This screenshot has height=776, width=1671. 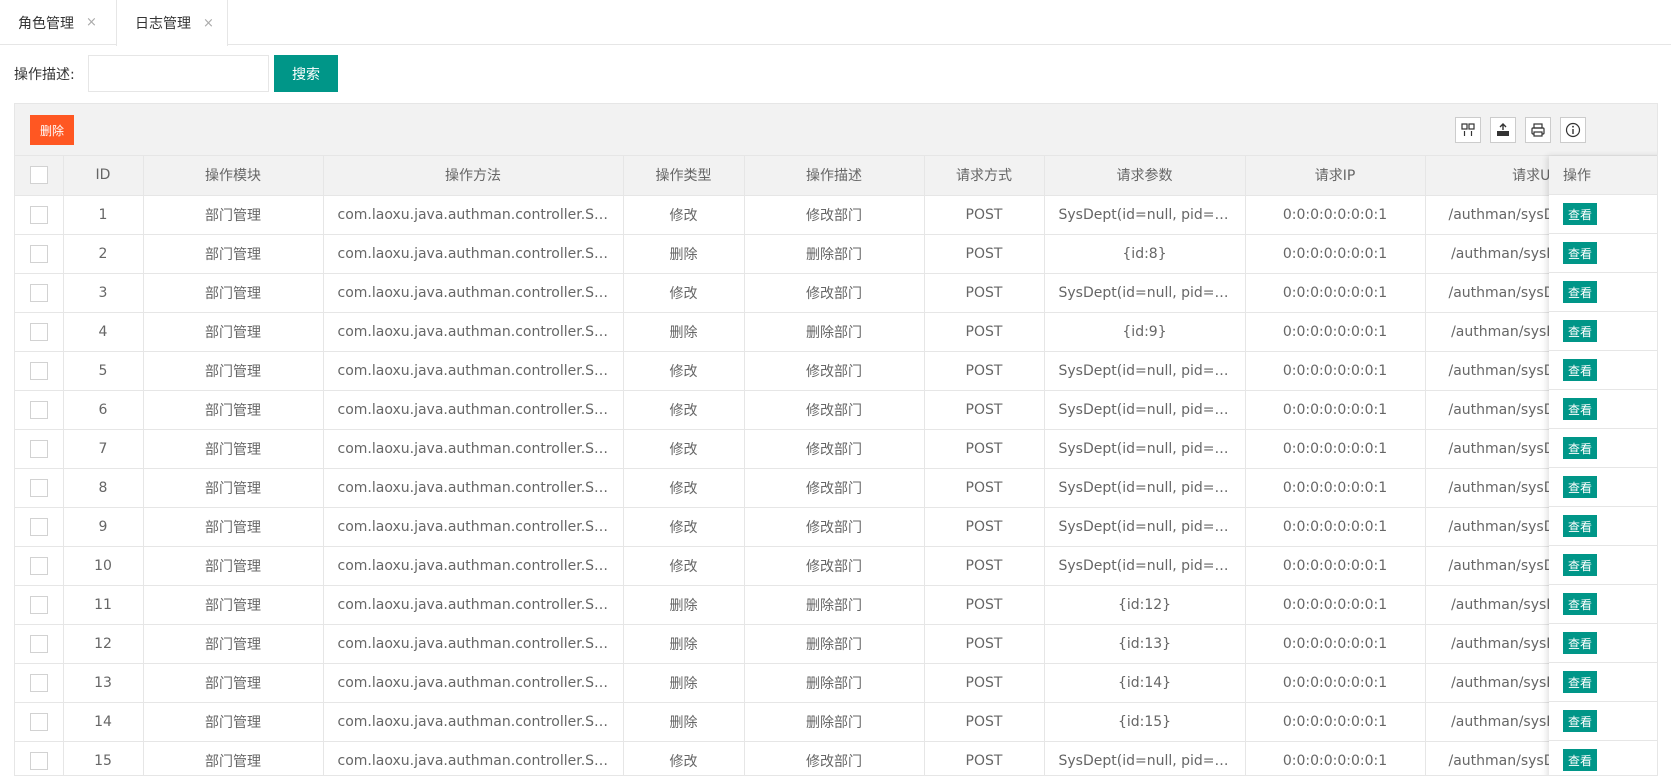 What do you see at coordinates (103, 176) in the screenshot?
I see `column-header: ID` at bounding box center [103, 176].